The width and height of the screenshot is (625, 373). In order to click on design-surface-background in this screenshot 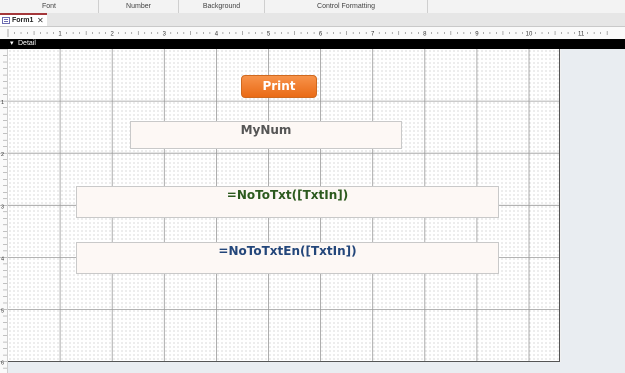, I will do `click(593, 211)`.